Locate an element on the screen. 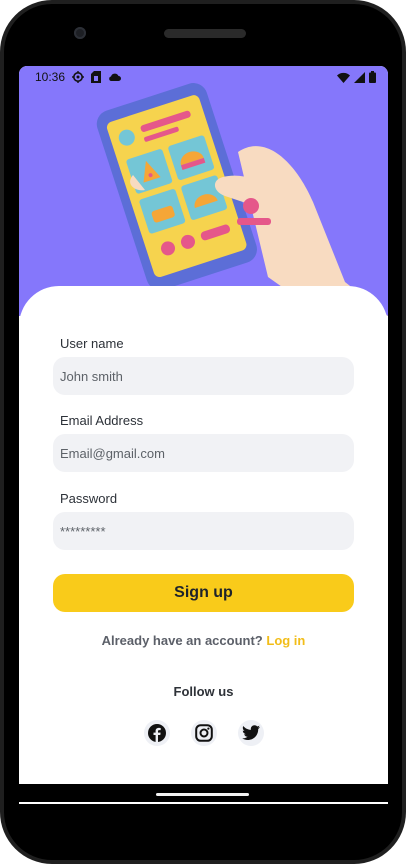 The width and height of the screenshot is (406, 864). login-link: Log in is located at coordinates (285, 640).